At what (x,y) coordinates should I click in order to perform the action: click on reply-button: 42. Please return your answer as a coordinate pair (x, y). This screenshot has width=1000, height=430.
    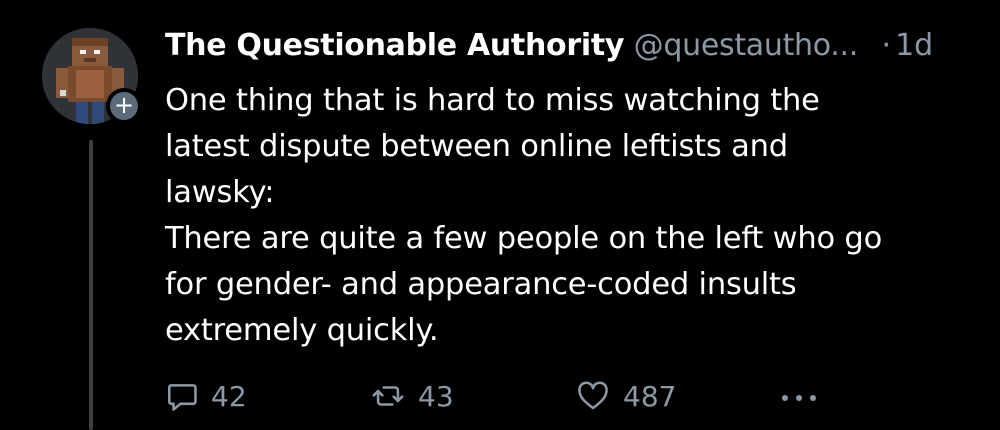
    Looking at the image, I should click on (206, 396).